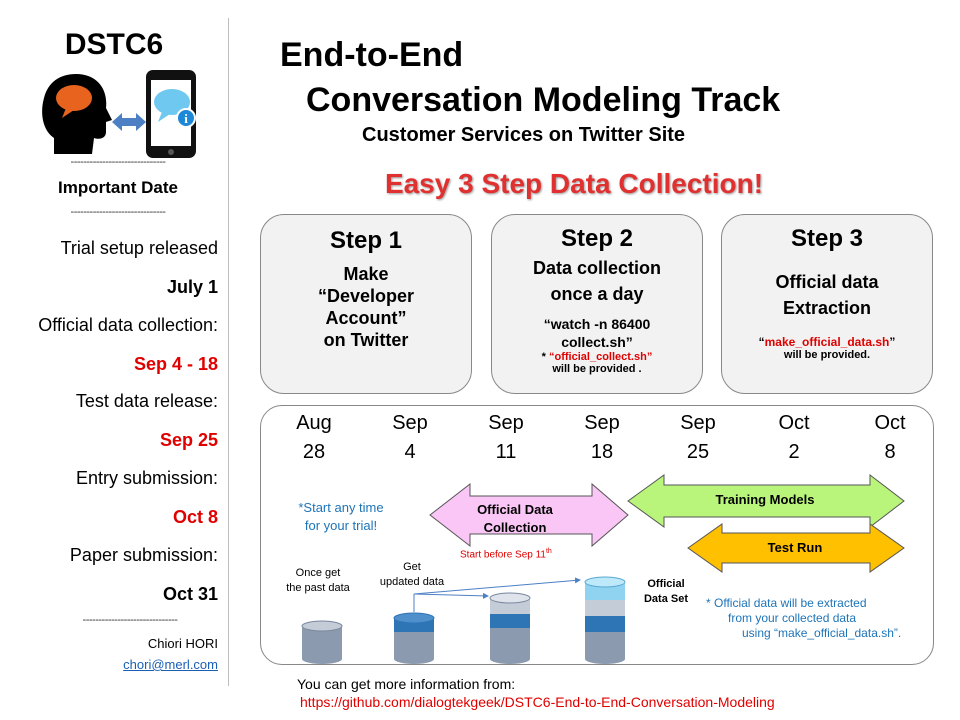 Image resolution: width=960 pixels, height=720 pixels. What do you see at coordinates (794, 452) in the screenshot?
I see `timeline-day: 2` at bounding box center [794, 452].